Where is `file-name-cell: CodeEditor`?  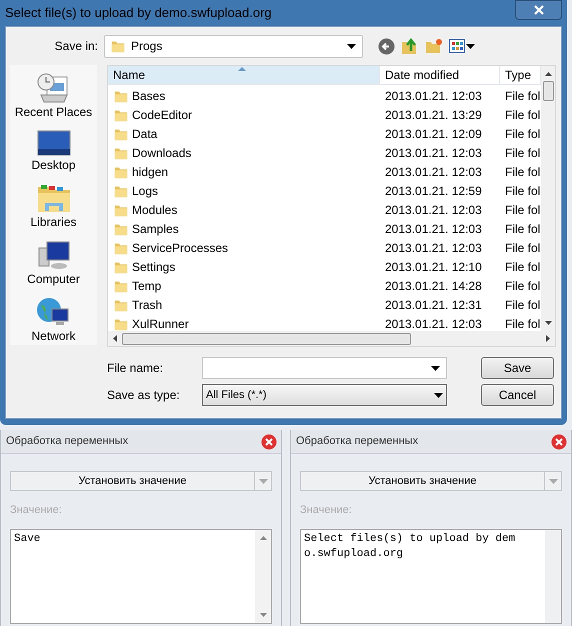
file-name-cell: CodeEditor is located at coordinates (244, 115).